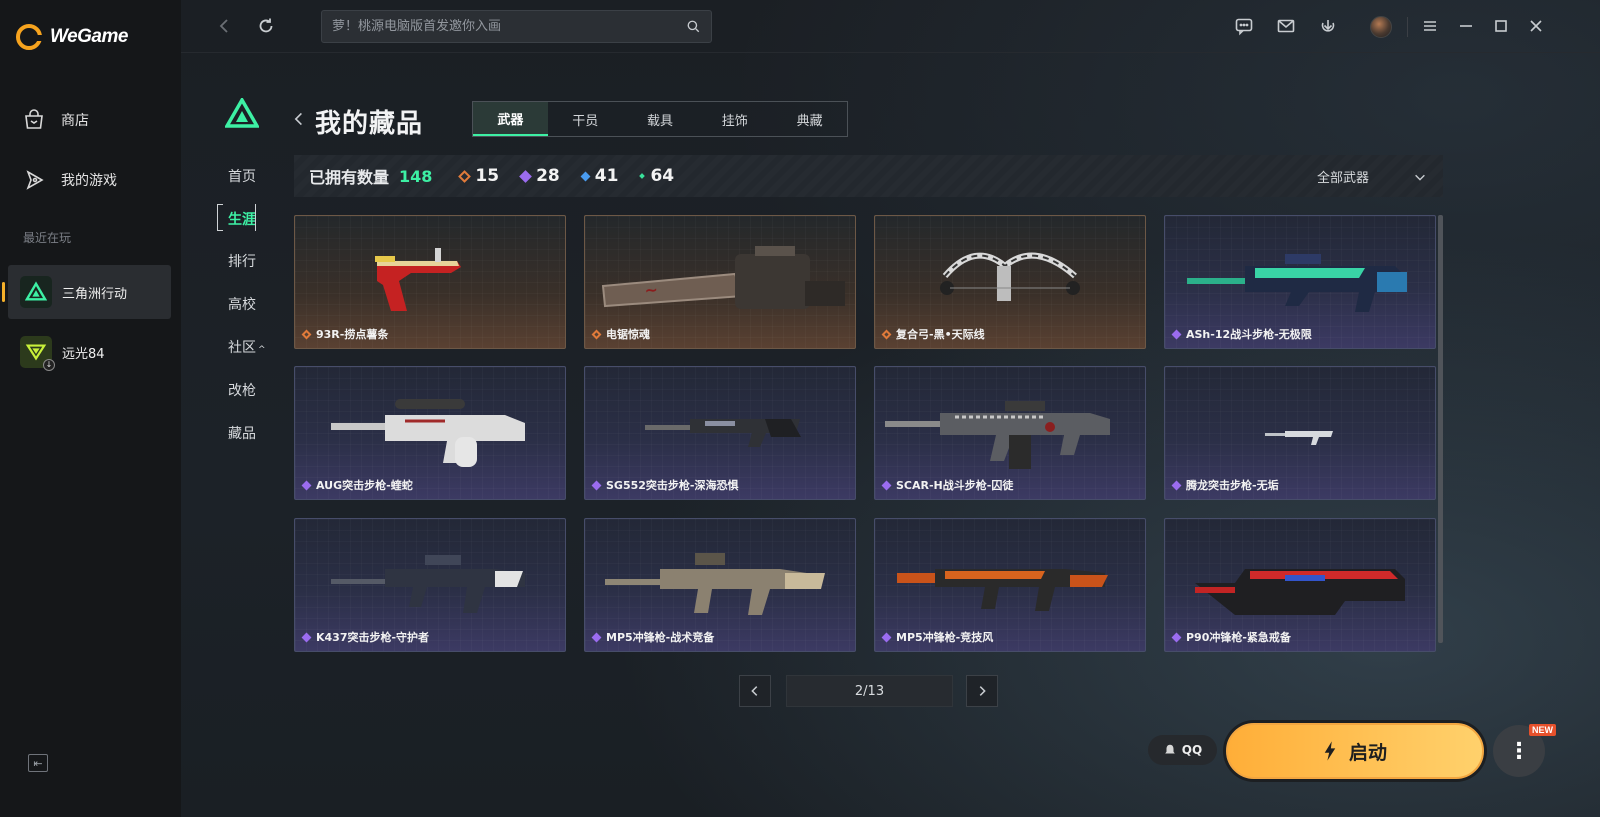  What do you see at coordinates (955, 485) in the screenshot?
I see `item-name: SCAR-H战斗步枪-囚徒` at bounding box center [955, 485].